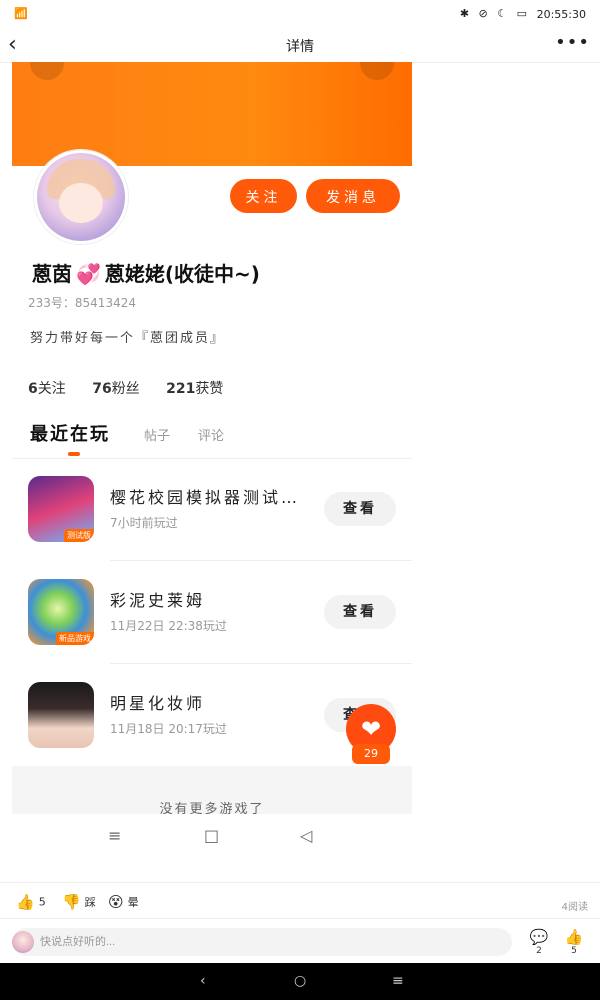 The height and width of the screenshot is (1000, 600). I want to click on game-played-time: 11月18日 20:17玩过, so click(168, 729).